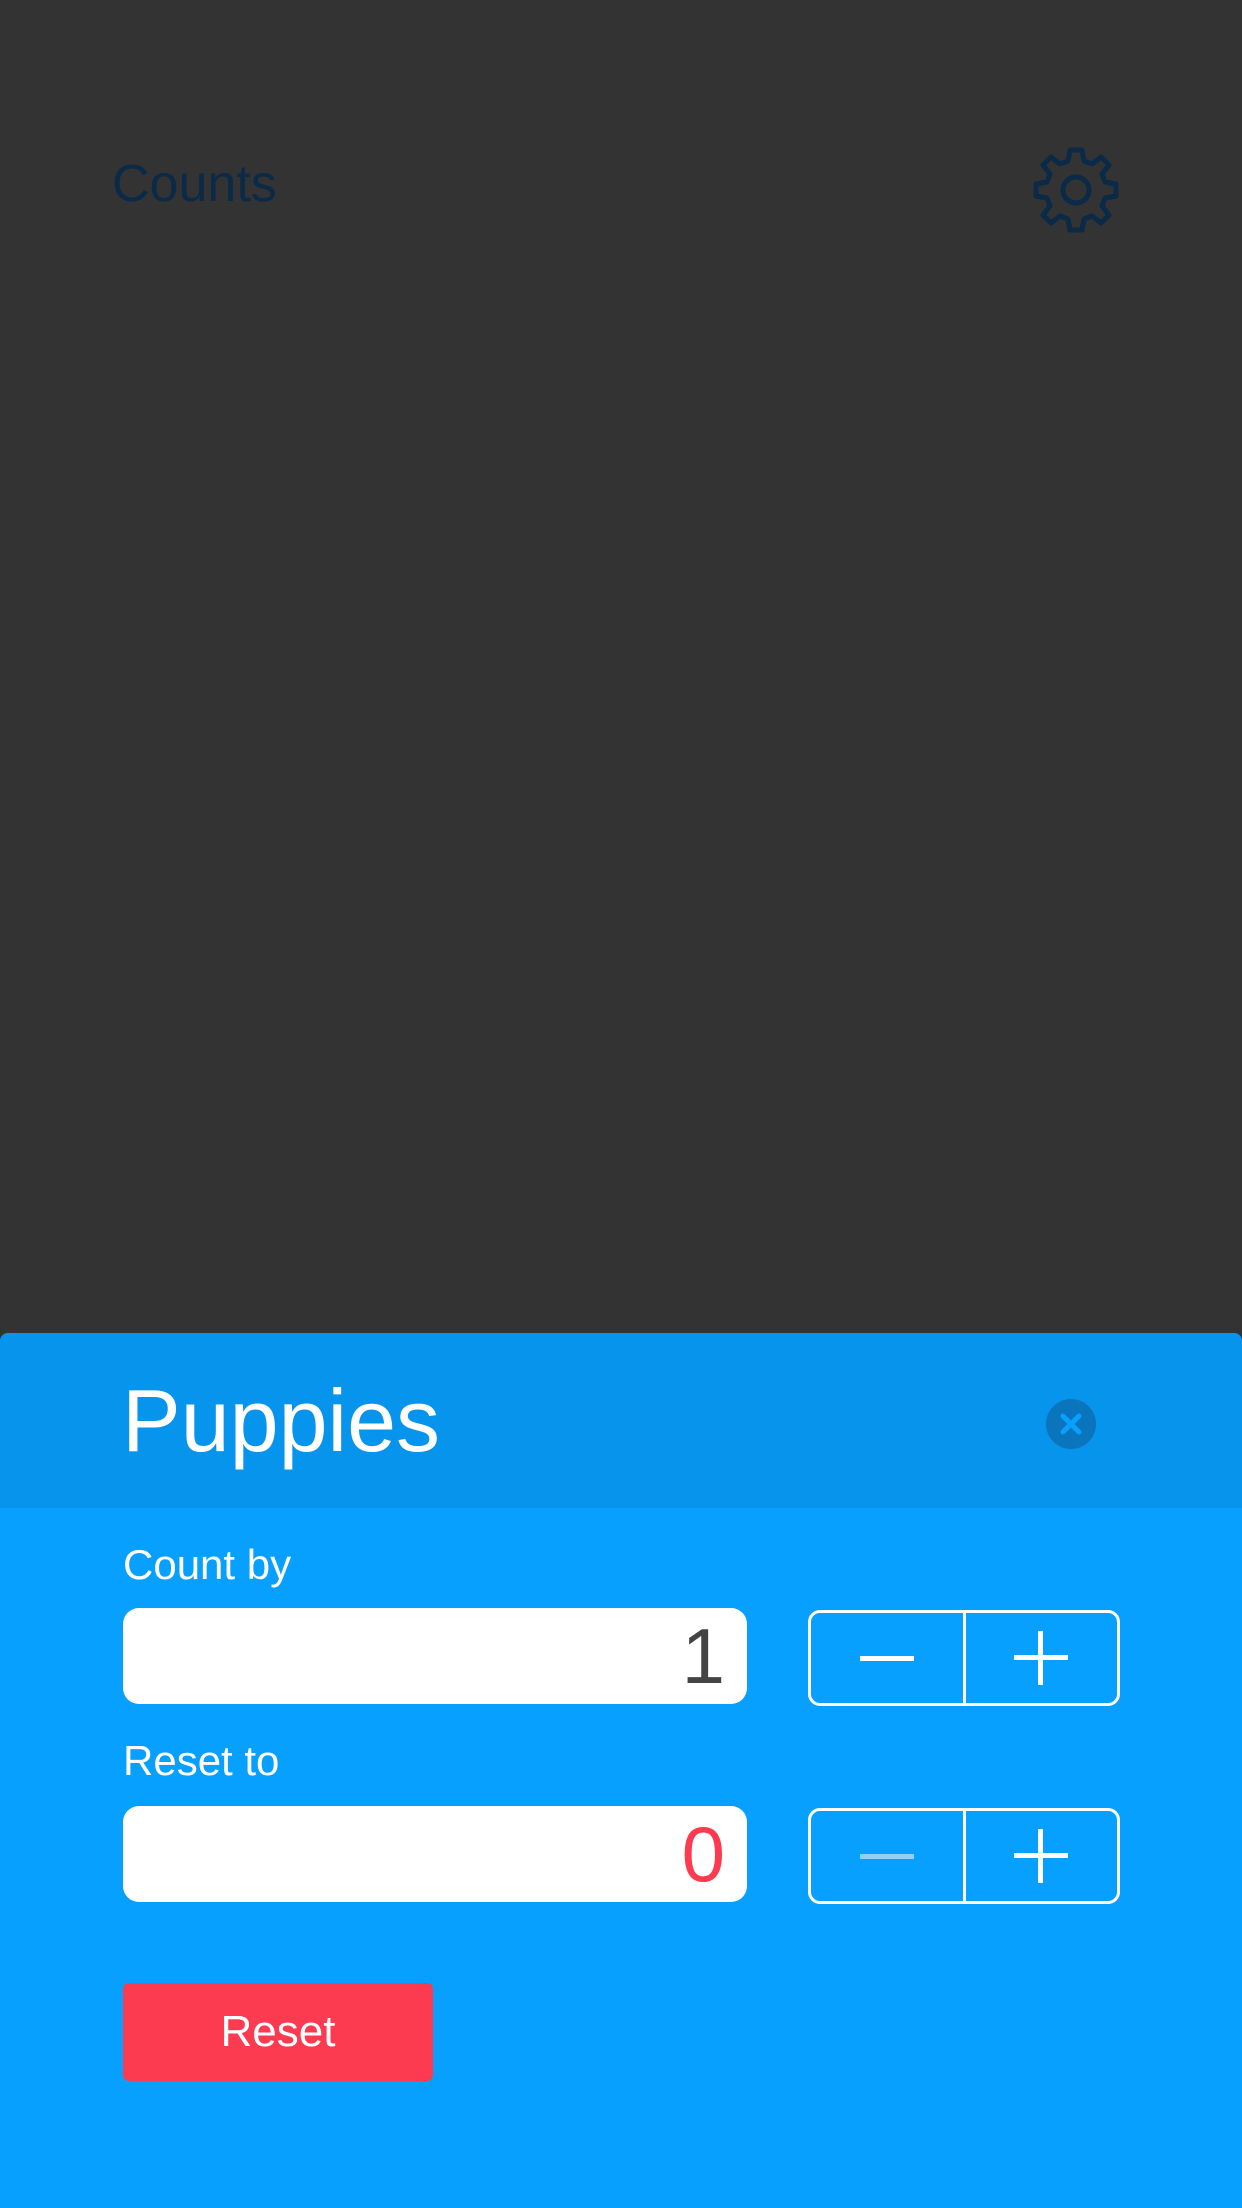 The width and height of the screenshot is (1242, 2208). I want to click on reset-to-stepper, so click(964, 1856).